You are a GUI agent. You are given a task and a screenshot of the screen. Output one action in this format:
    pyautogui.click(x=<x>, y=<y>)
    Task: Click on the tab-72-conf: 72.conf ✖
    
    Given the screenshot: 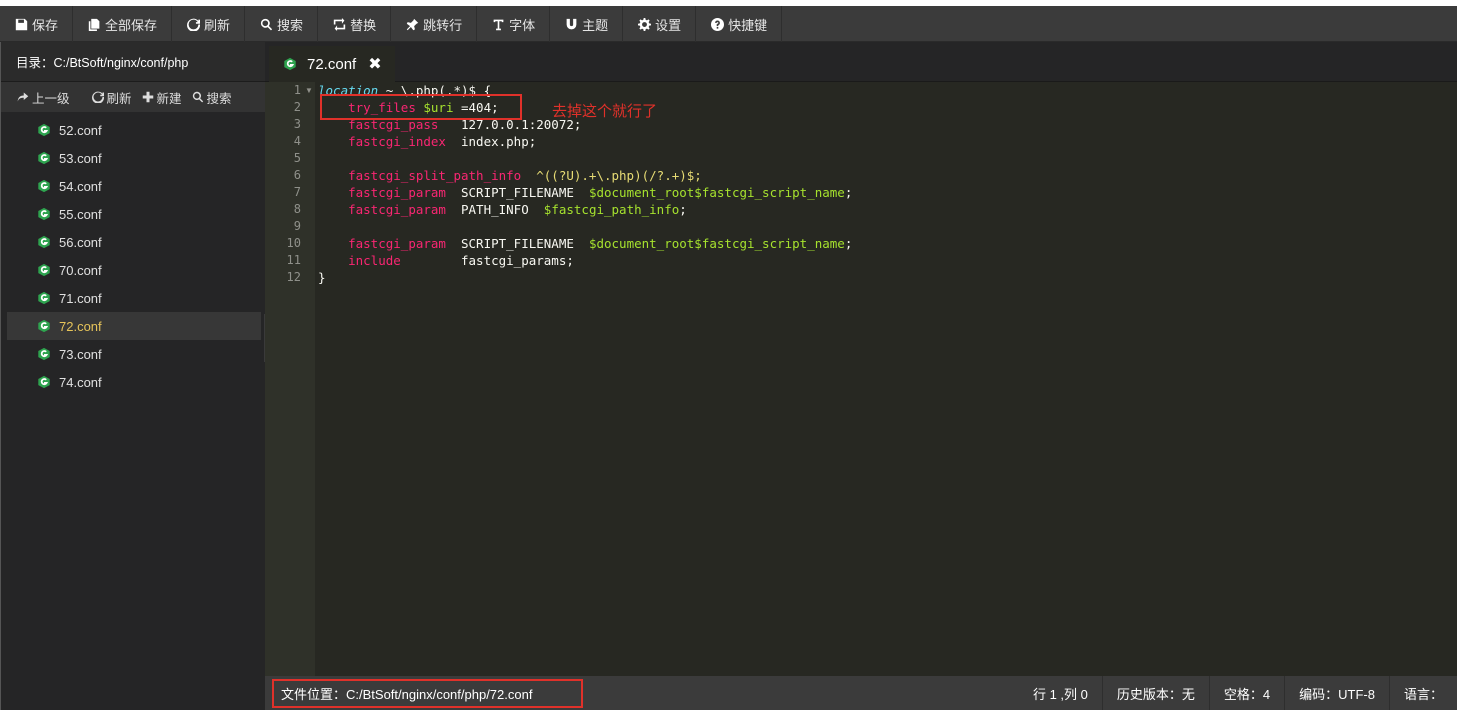 What is the action you would take?
    pyautogui.click(x=332, y=64)
    